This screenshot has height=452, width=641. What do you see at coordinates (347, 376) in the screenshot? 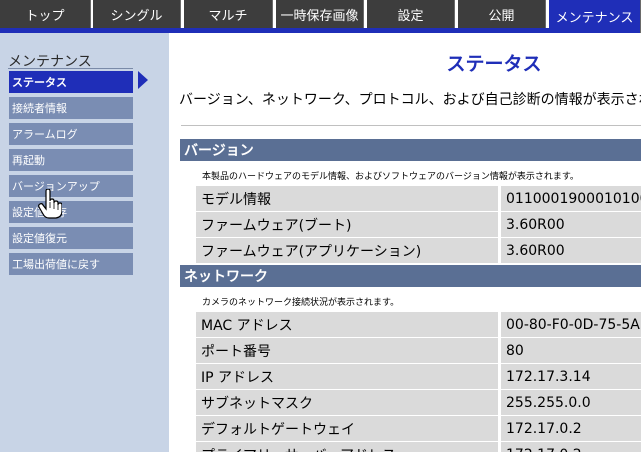
I see `row-key: IP アドレス` at bounding box center [347, 376].